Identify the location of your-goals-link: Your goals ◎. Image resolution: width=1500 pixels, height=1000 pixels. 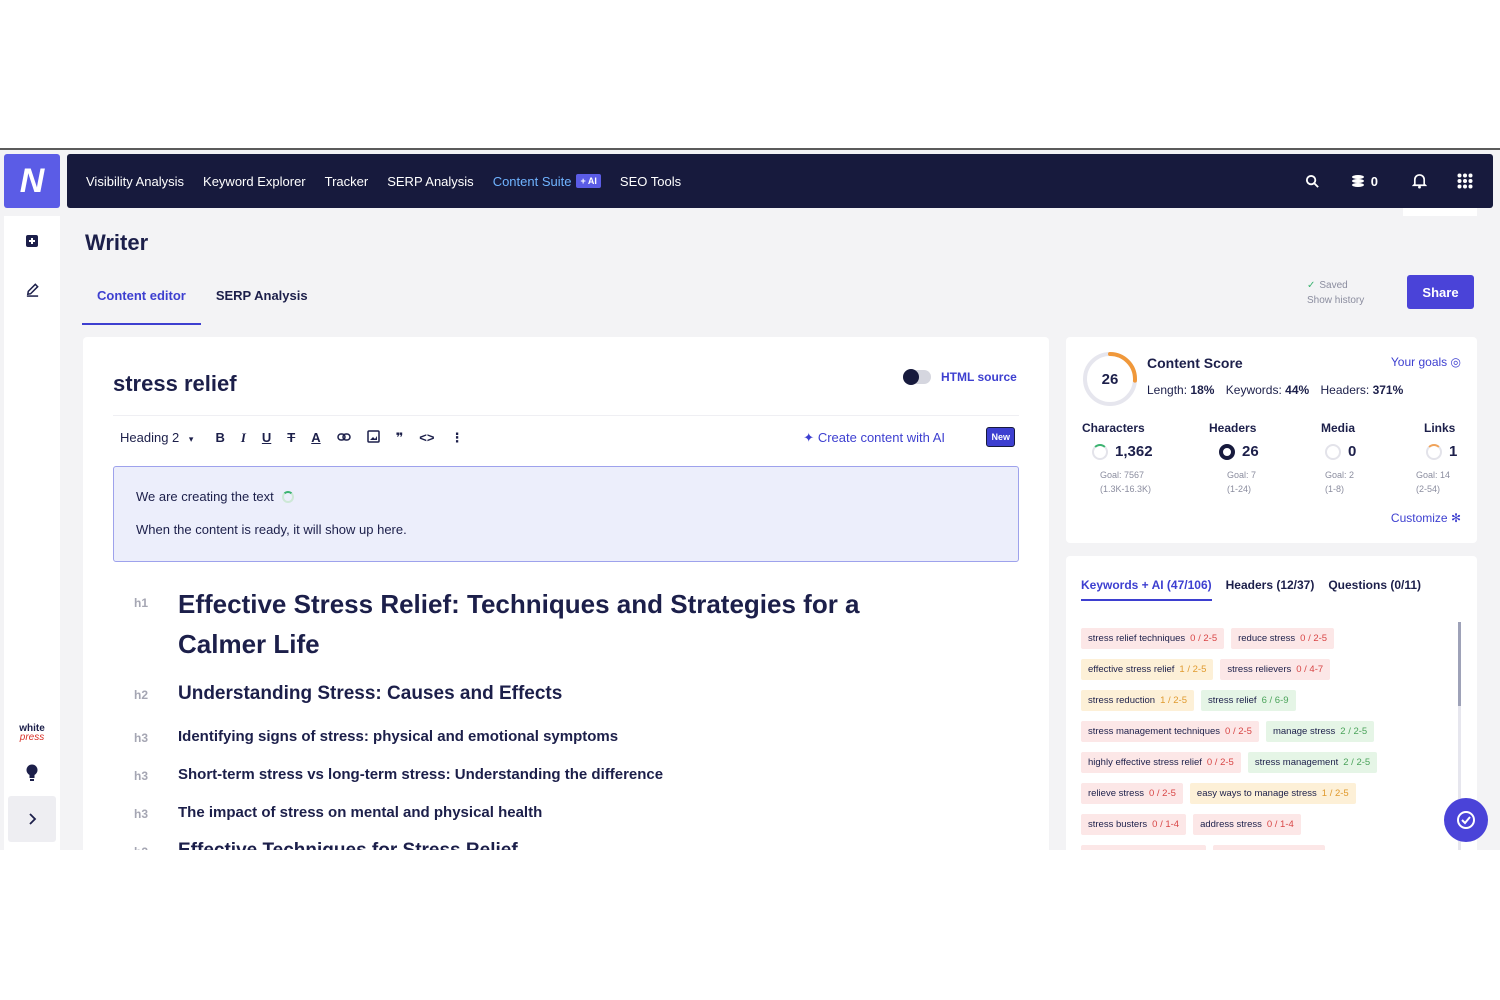
(1426, 362).